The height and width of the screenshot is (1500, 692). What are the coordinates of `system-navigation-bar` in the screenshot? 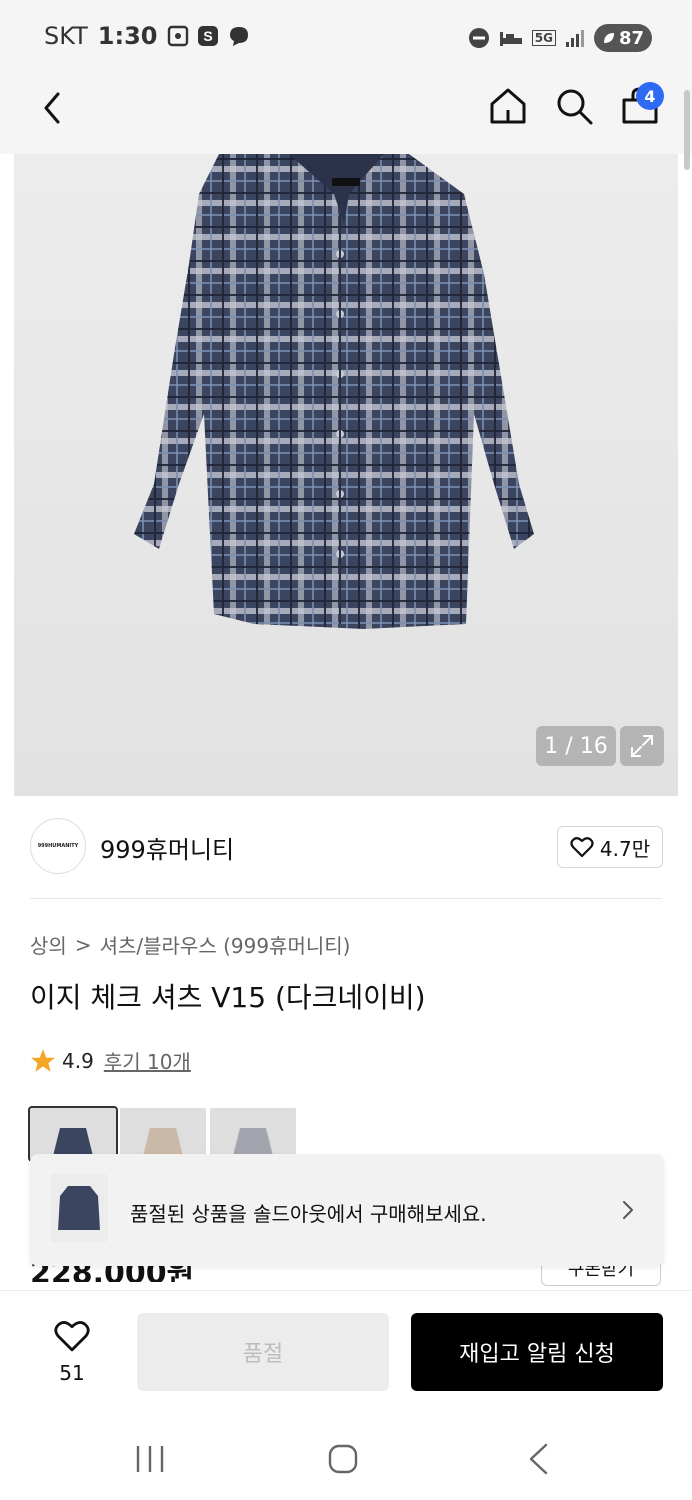 It's located at (346, 1457).